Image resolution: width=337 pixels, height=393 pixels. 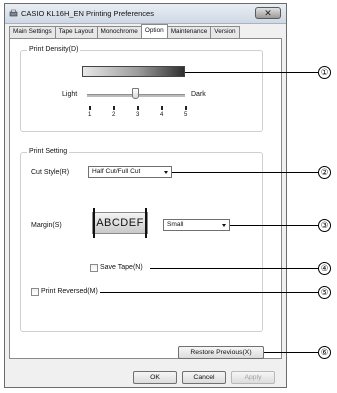 What do you see at coordinates (162, 115) in the screenshot?
I see `density-tick-label: 4` at bounding box center [162, 115].